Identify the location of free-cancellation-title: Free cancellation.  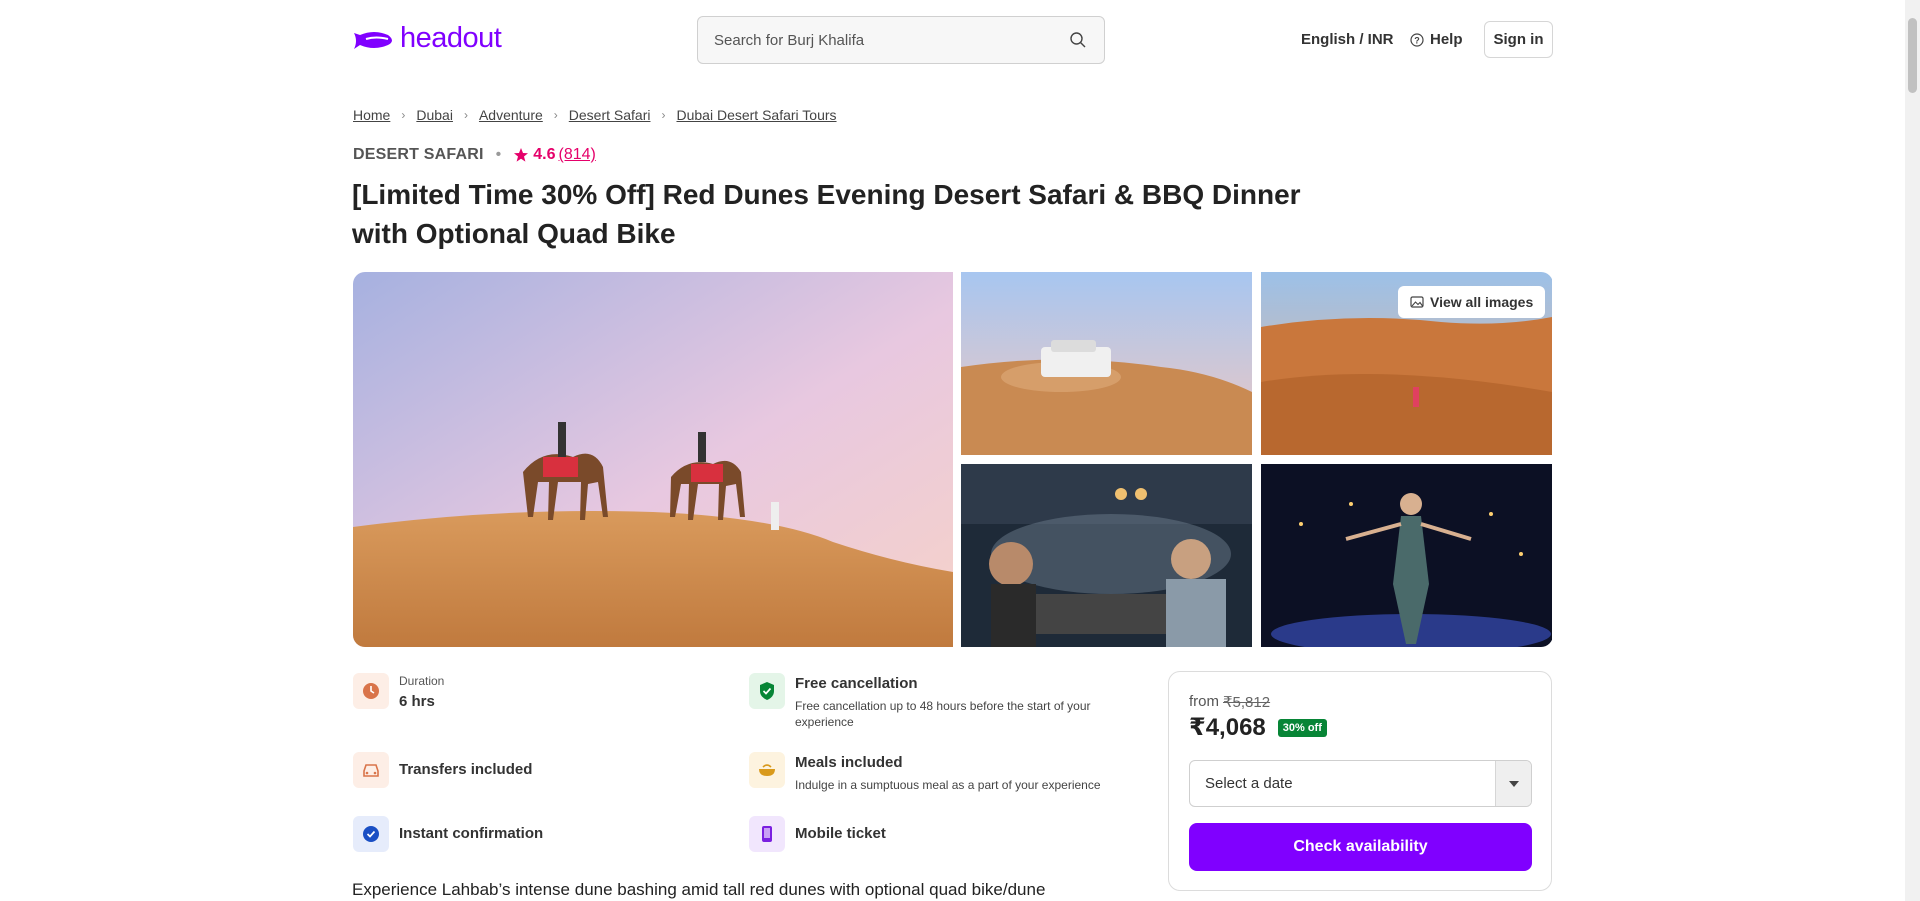
(856, 683).